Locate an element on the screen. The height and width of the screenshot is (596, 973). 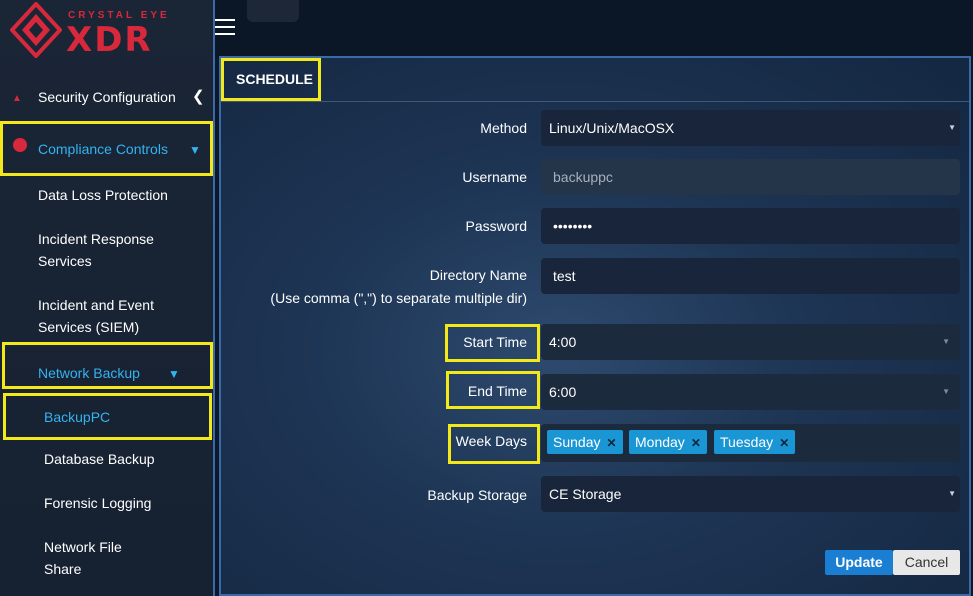
sidebar-item-data-loss-protection: Data Loss Protection is located at coordinates (106, 195).